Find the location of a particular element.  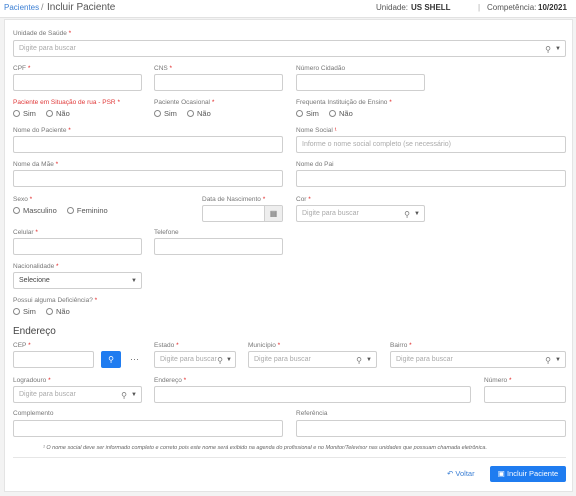

ensino-radio-group: Sim Não is located at coordinates (328, 113).